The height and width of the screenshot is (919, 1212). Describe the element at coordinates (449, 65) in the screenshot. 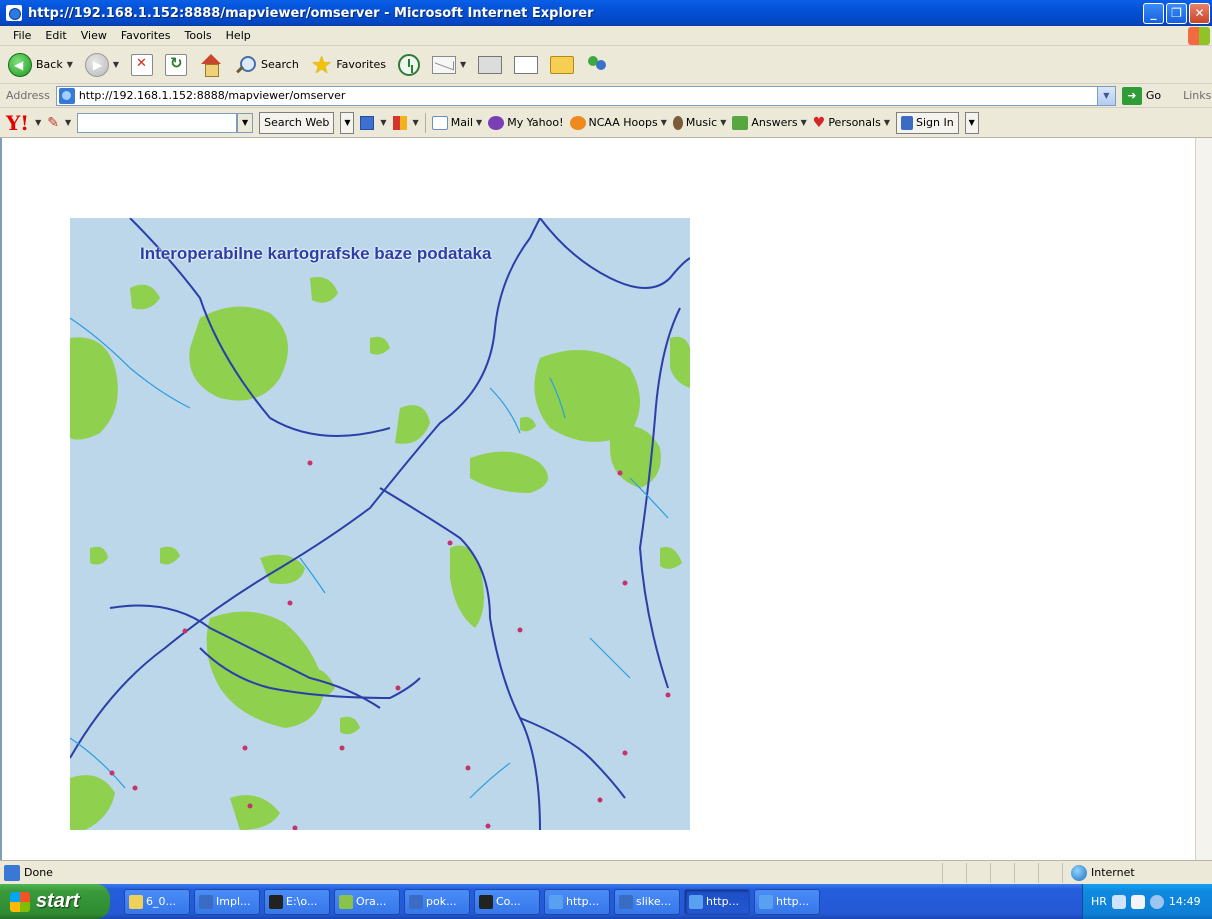

I see `mail-button: ▼` at that location.